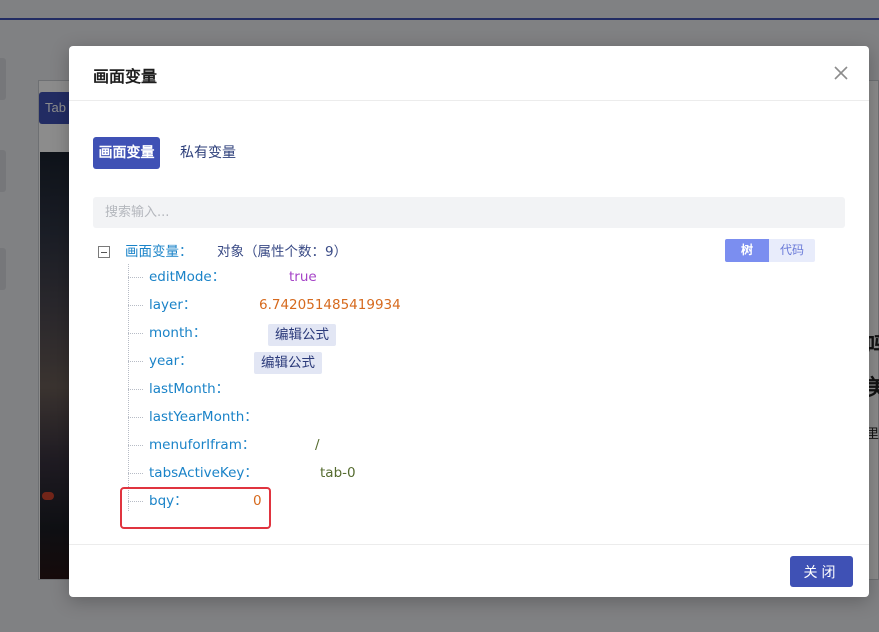 The height and width of the screenshot is (632, 879). What do you see at coordinates (159, 252) in the screenshot?
I see `root-key: 画面变量：` at bounding box center [159, 252].